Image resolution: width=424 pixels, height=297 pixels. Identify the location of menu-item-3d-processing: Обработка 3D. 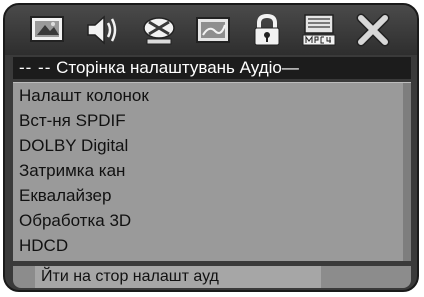
(75, 221).